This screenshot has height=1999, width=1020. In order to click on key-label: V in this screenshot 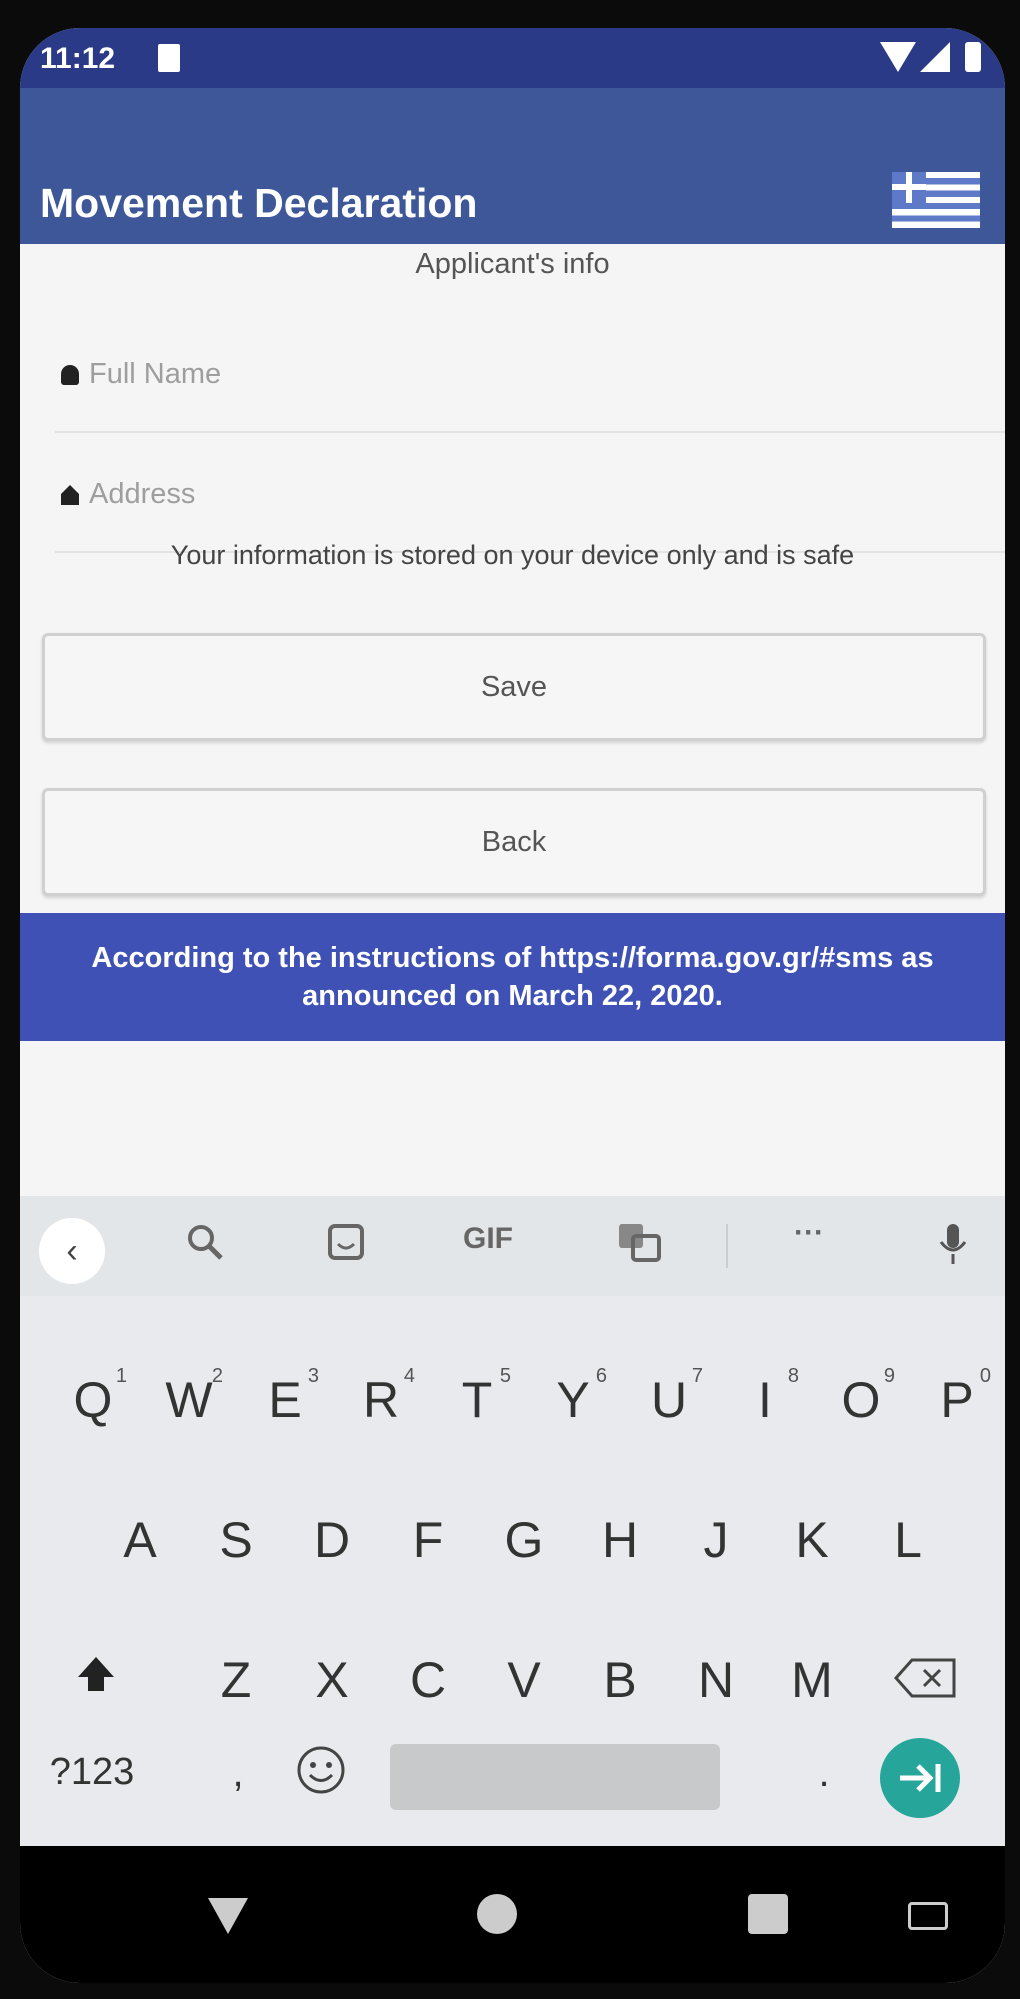, I will do `click(524, 1680)`.